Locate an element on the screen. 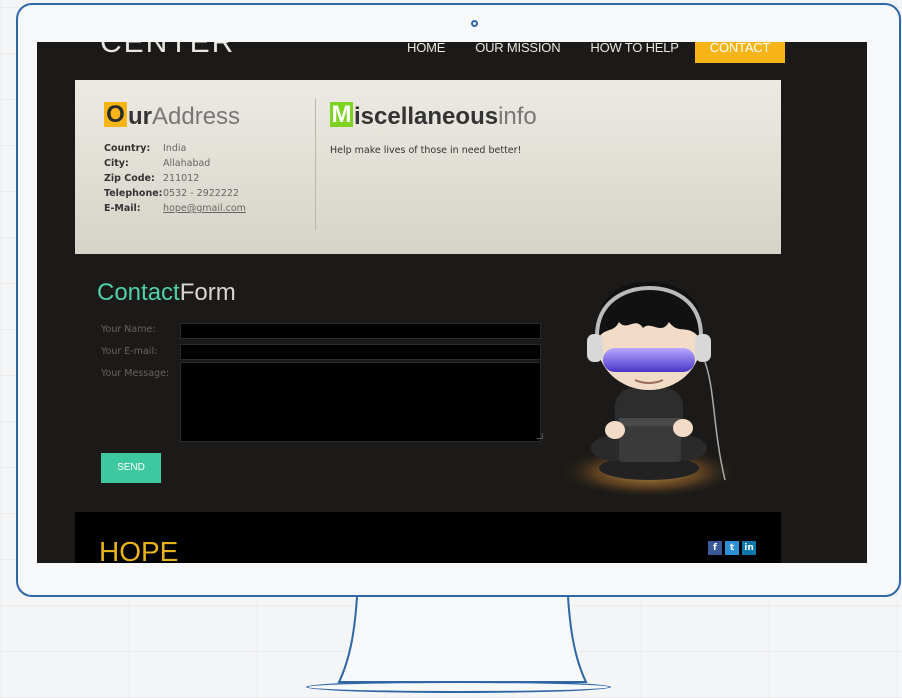  camera-dot is located at coordinates (474, 23).